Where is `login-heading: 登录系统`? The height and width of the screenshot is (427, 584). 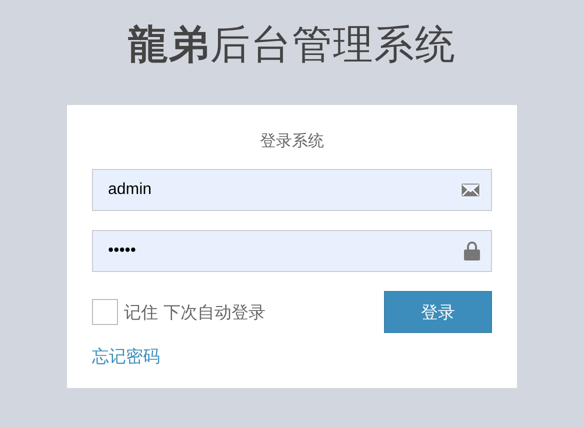
login-heading: 登录系统 is located at coordinates (292, 141).